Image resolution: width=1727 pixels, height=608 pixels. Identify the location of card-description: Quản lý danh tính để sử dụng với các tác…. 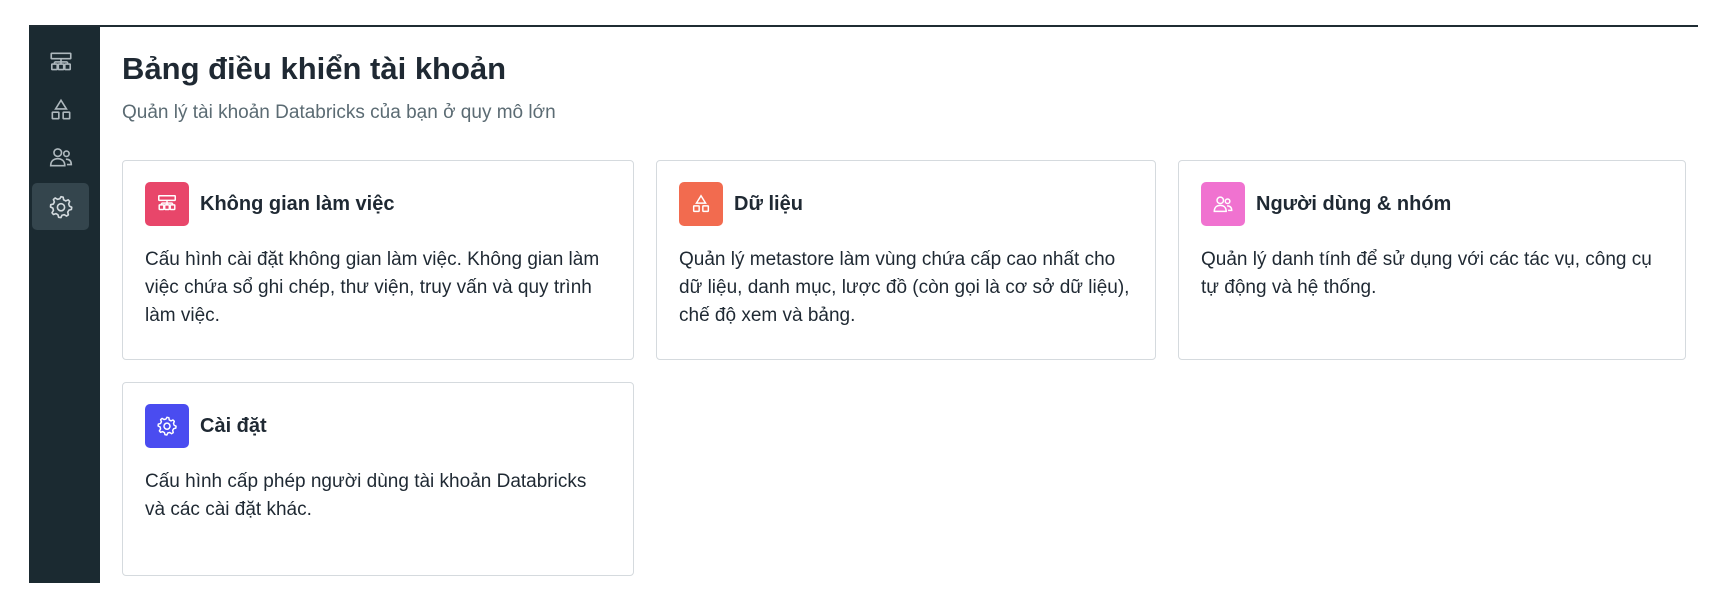
(1426, 273).